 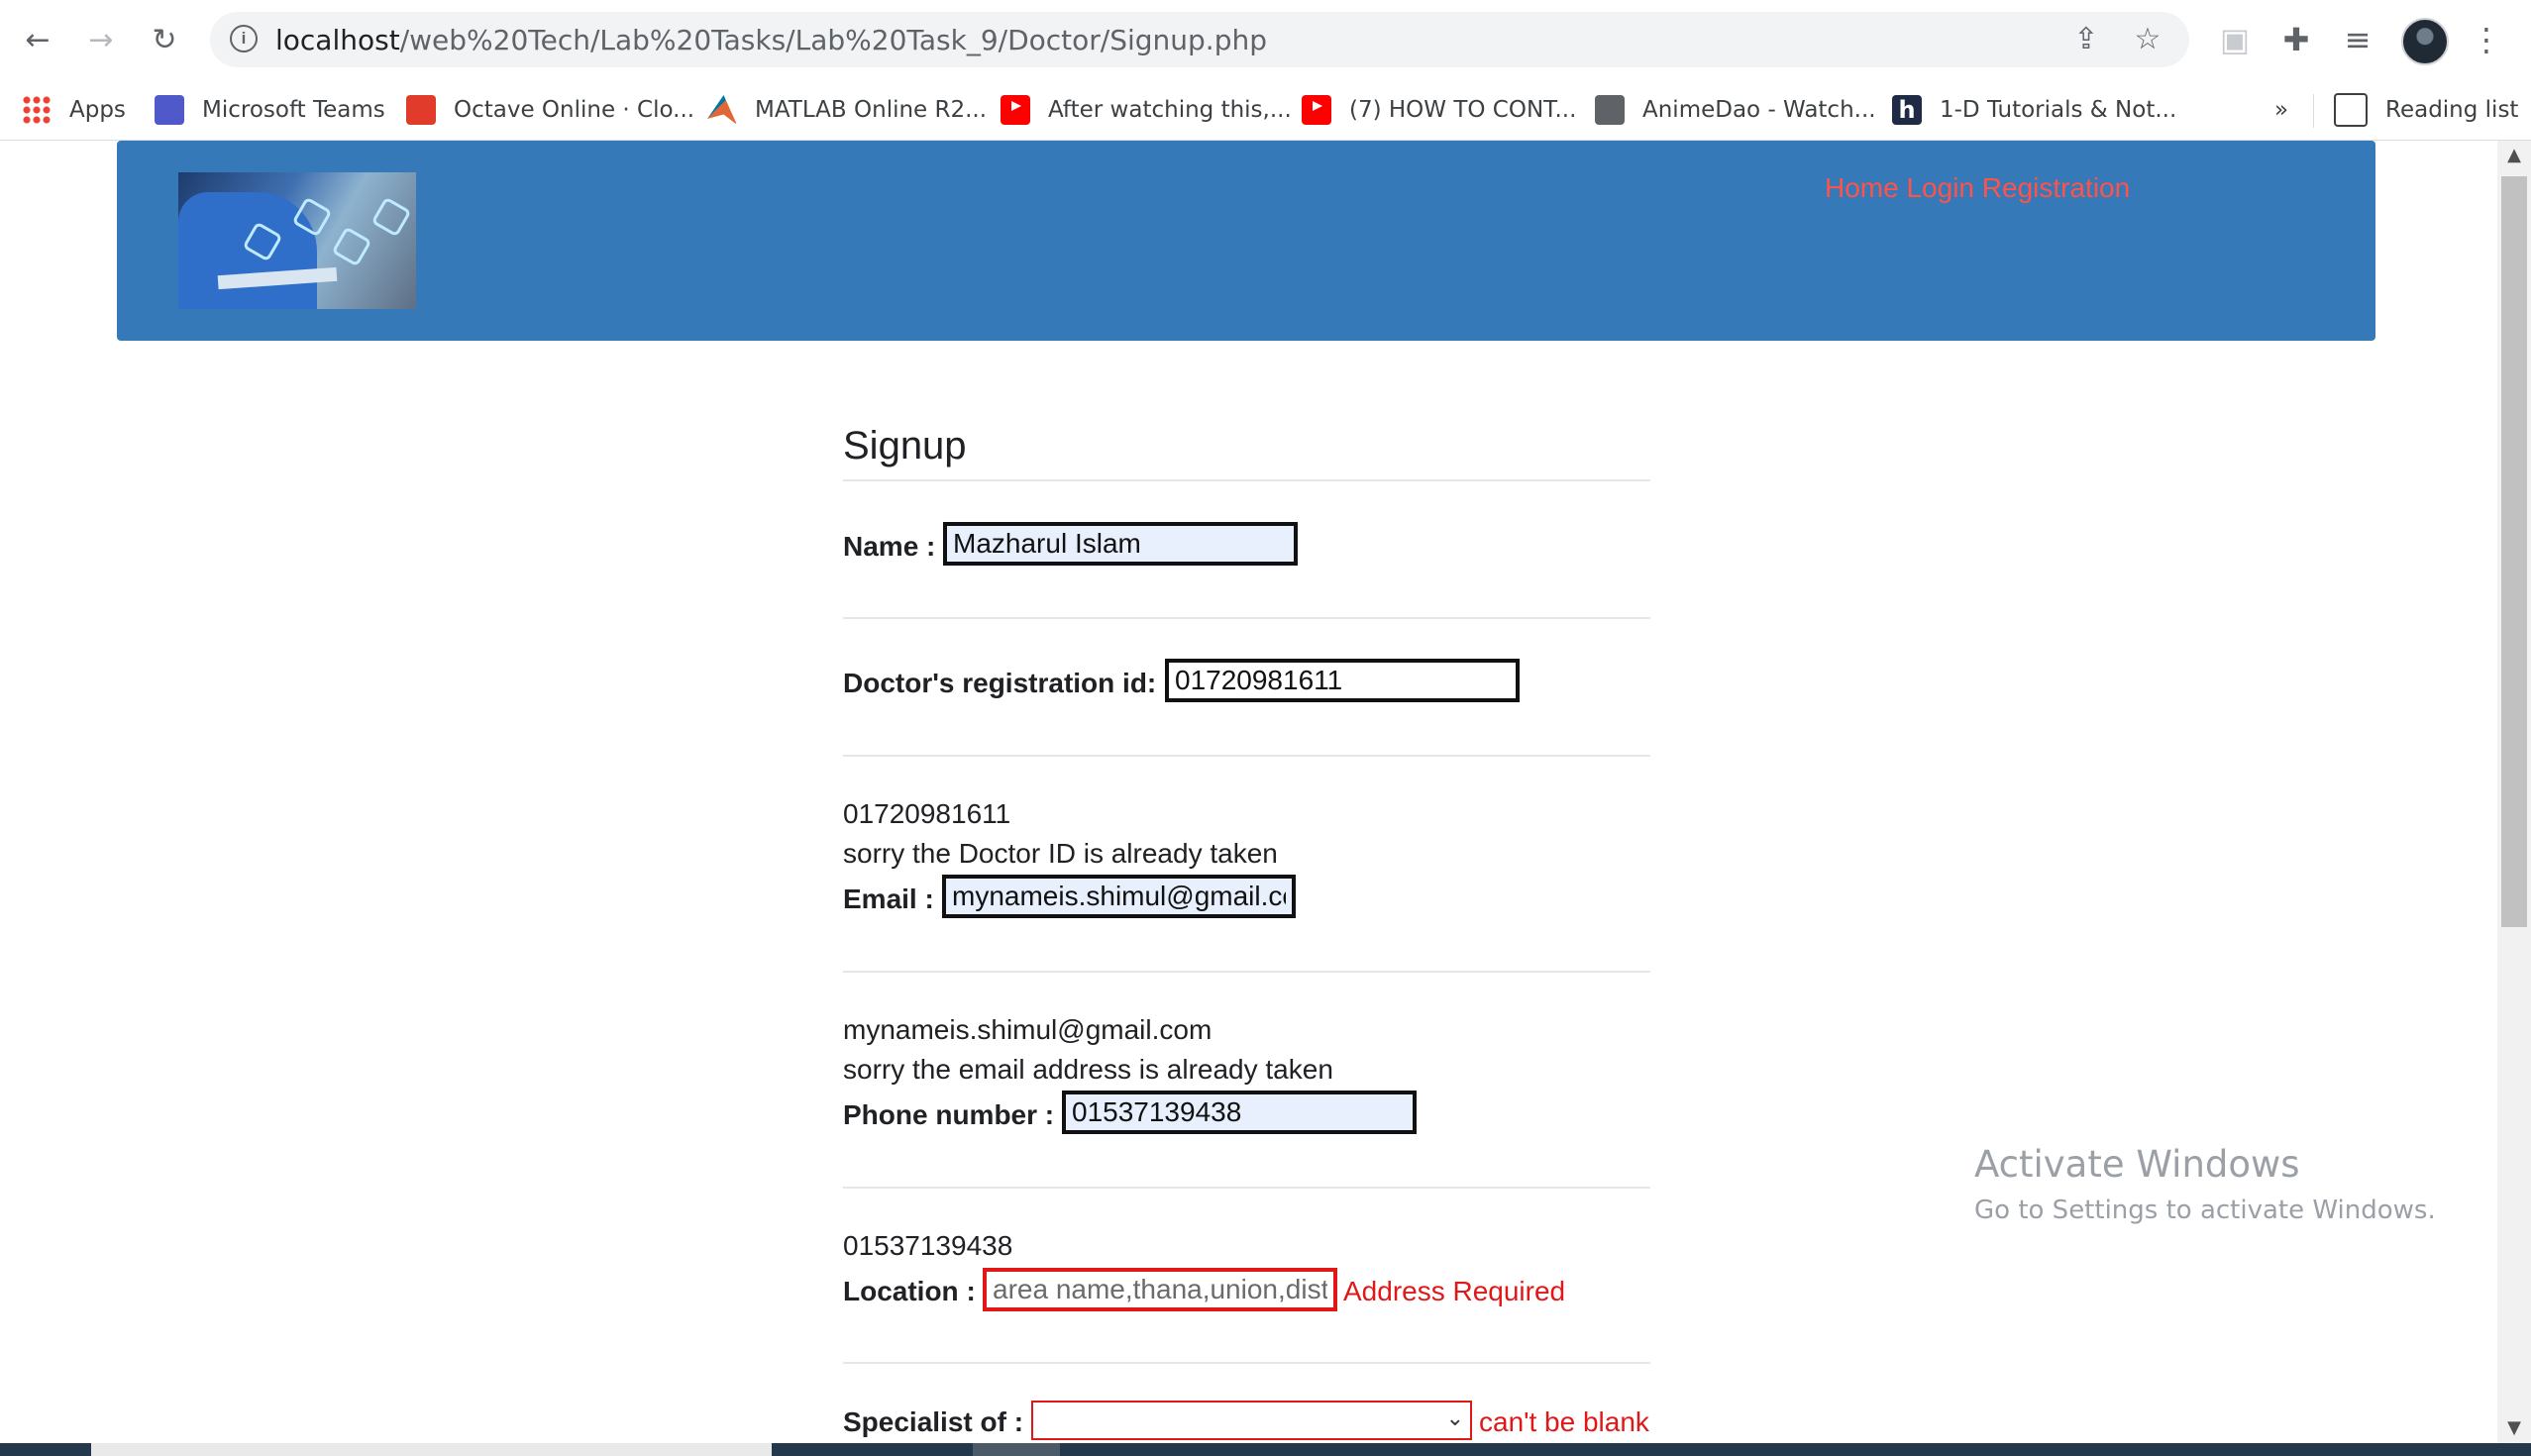 I want to click on specialist-label: Specialist of :, so click(x=933, y=1421).